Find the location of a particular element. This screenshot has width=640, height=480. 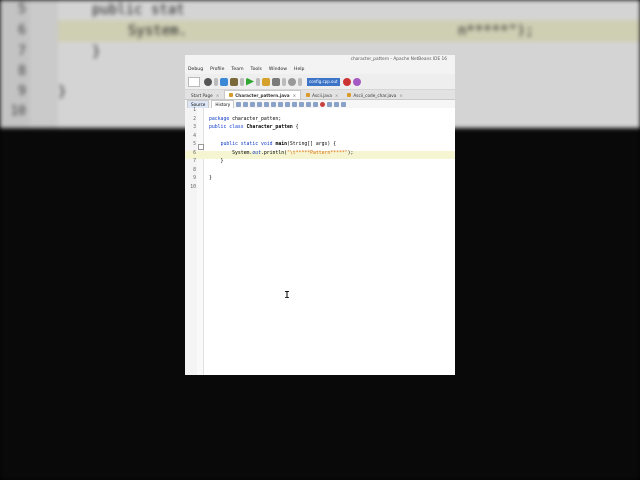

tab-label: Character_pattern.java is located at coordinates (262, 95).